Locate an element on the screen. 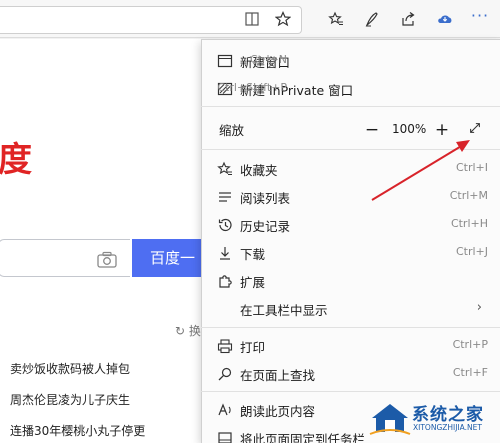 The width and height of the screenshot is (500, 443). favorites-list-icon is located at coordinates (336, 19).